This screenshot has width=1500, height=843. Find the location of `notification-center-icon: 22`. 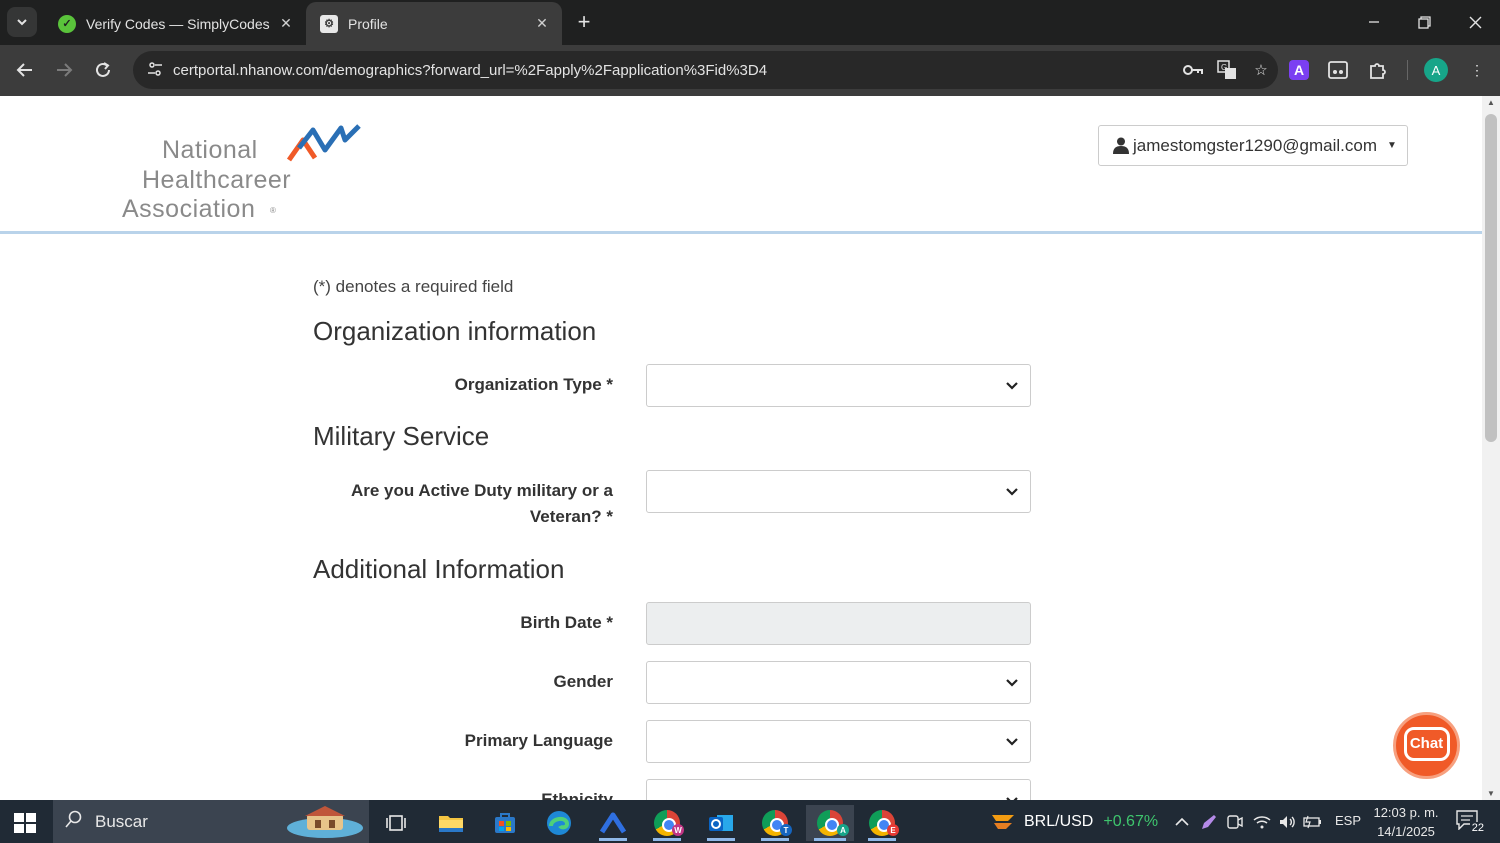

notification-center-icon: 22 is located at coordinates (1471, 822).